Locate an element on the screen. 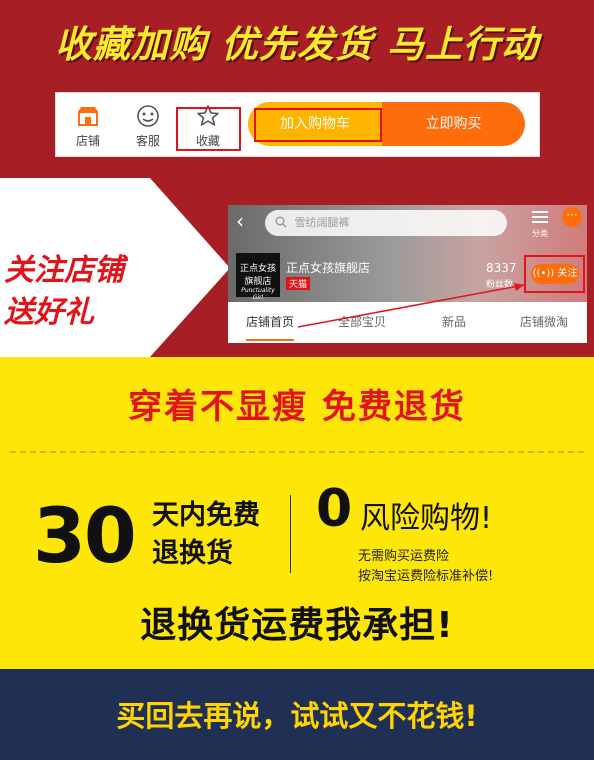  shop-button: 店铺 is located at coordinates (88, 125).